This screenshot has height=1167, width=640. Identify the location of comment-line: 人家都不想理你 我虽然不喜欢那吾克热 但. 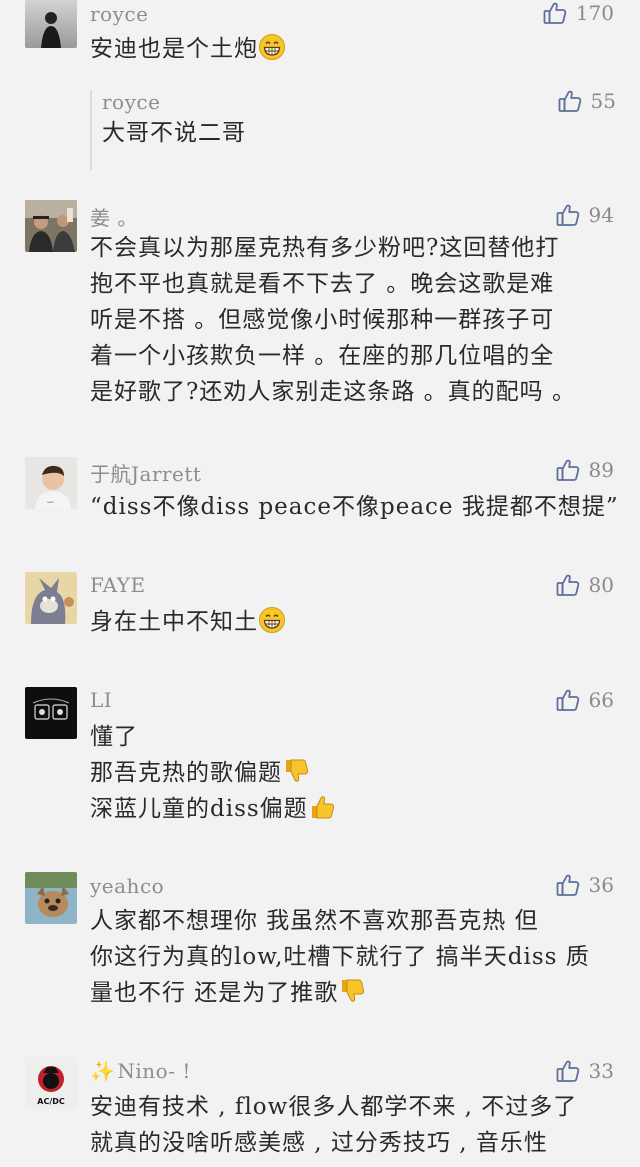
(350, 921).